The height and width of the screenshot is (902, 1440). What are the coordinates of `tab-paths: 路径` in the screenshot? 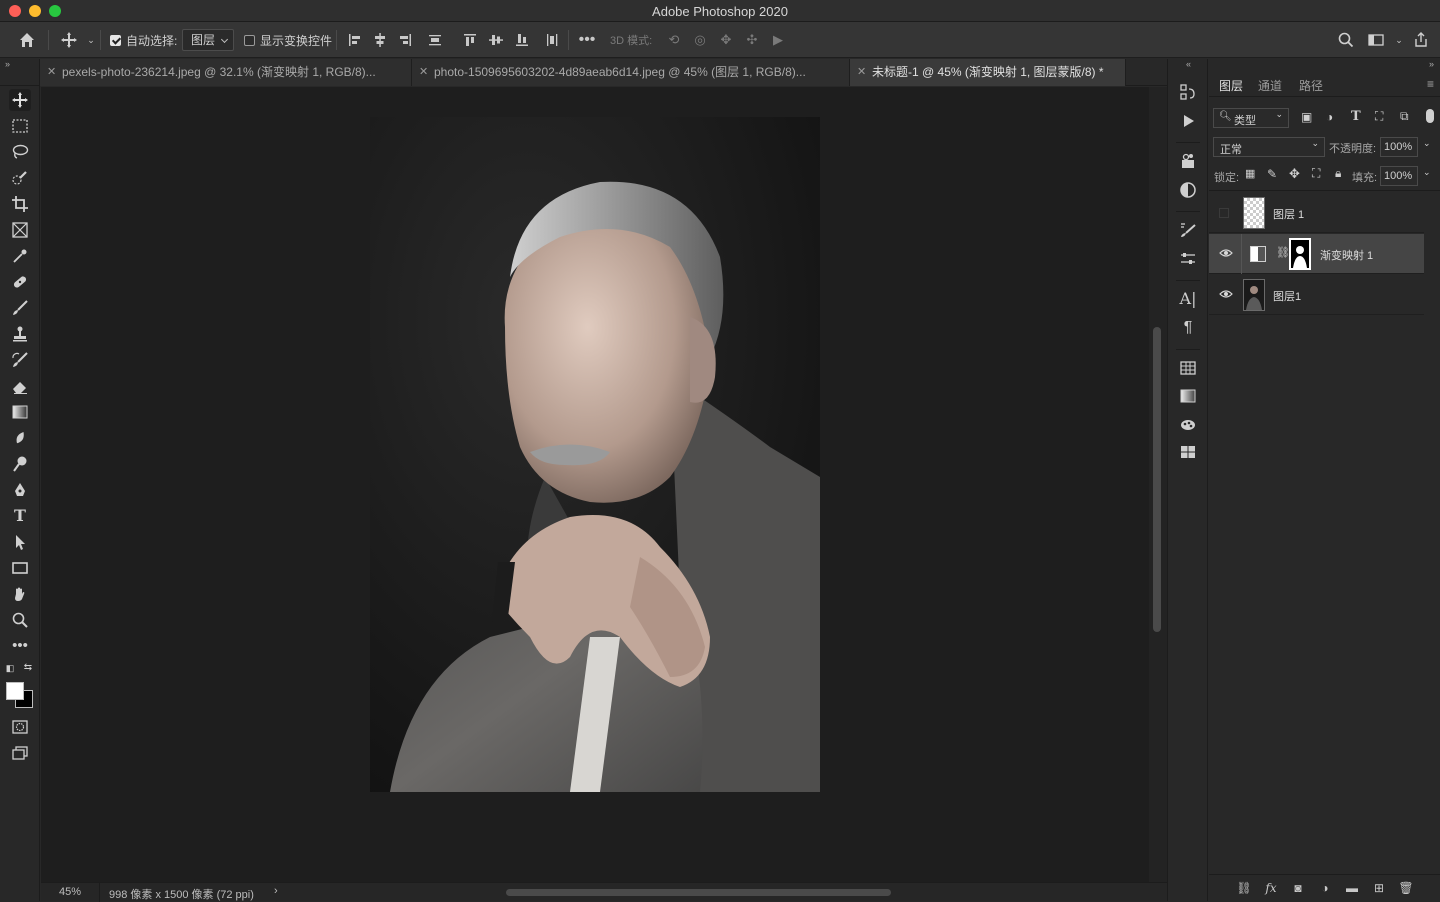 It's located at (1311, 85).